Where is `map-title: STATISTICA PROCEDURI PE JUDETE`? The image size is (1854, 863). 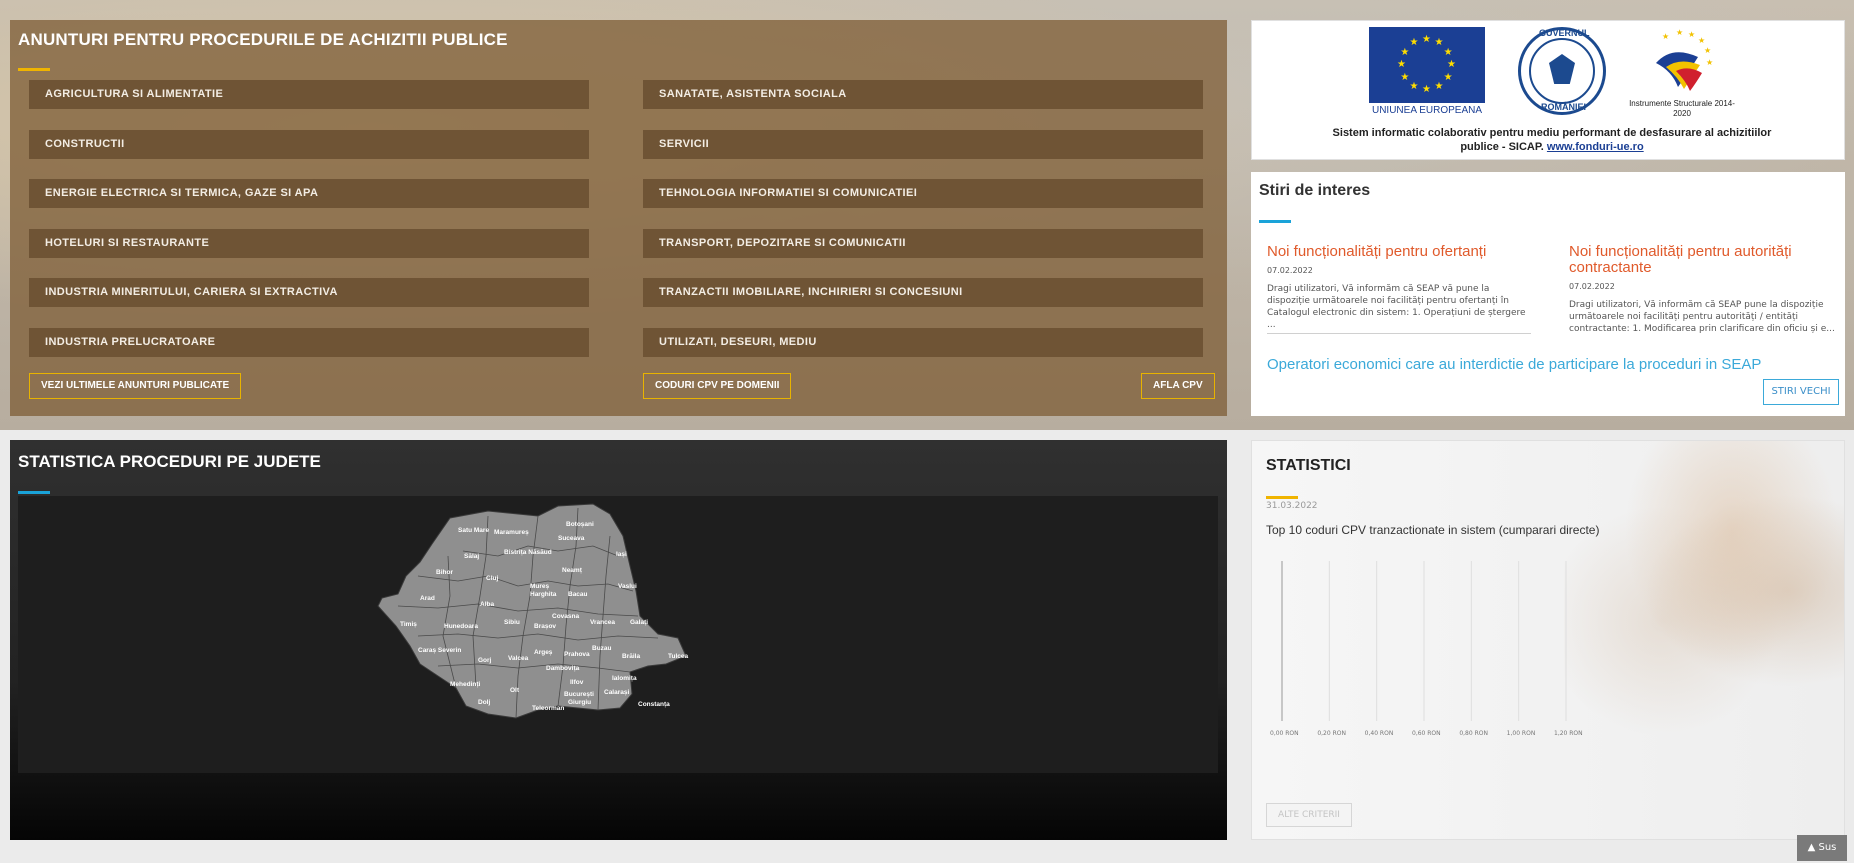
map-title: STATISTICA PROCEDURI PE JUDETE is located at coordinates (169, 461).